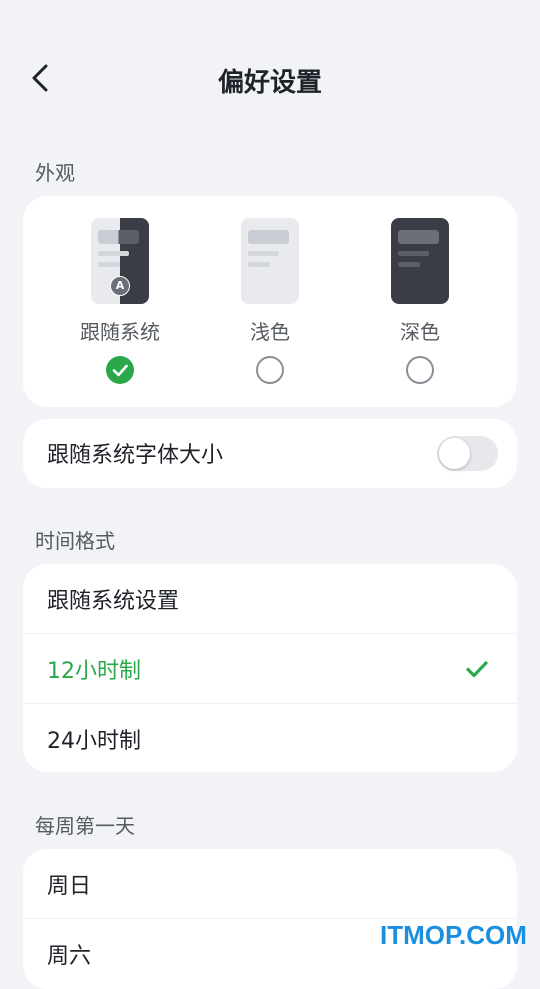  I want to click on option-label: 跟随系统设置, so click(113, 601).